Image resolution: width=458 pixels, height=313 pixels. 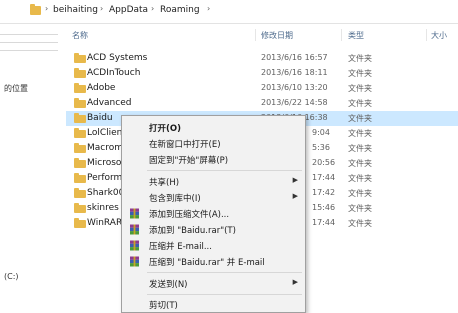 I want to click on file-name: ACD Systems, so click(x=117, y=58).